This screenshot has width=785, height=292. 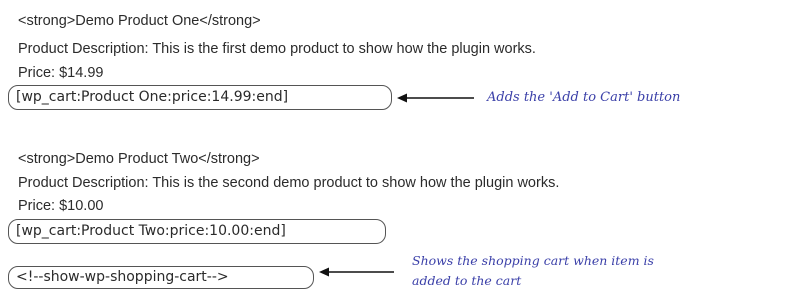 I want to click on product-two-shortcode: [wp_cart:Product Two:price:10.00:end], so click(x=151, y=231).